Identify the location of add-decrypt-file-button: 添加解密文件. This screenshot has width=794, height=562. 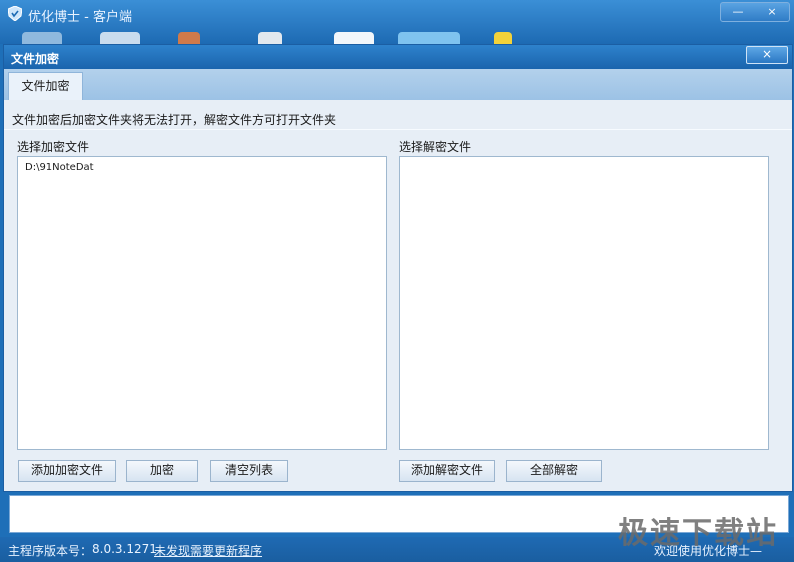
(447, 471).